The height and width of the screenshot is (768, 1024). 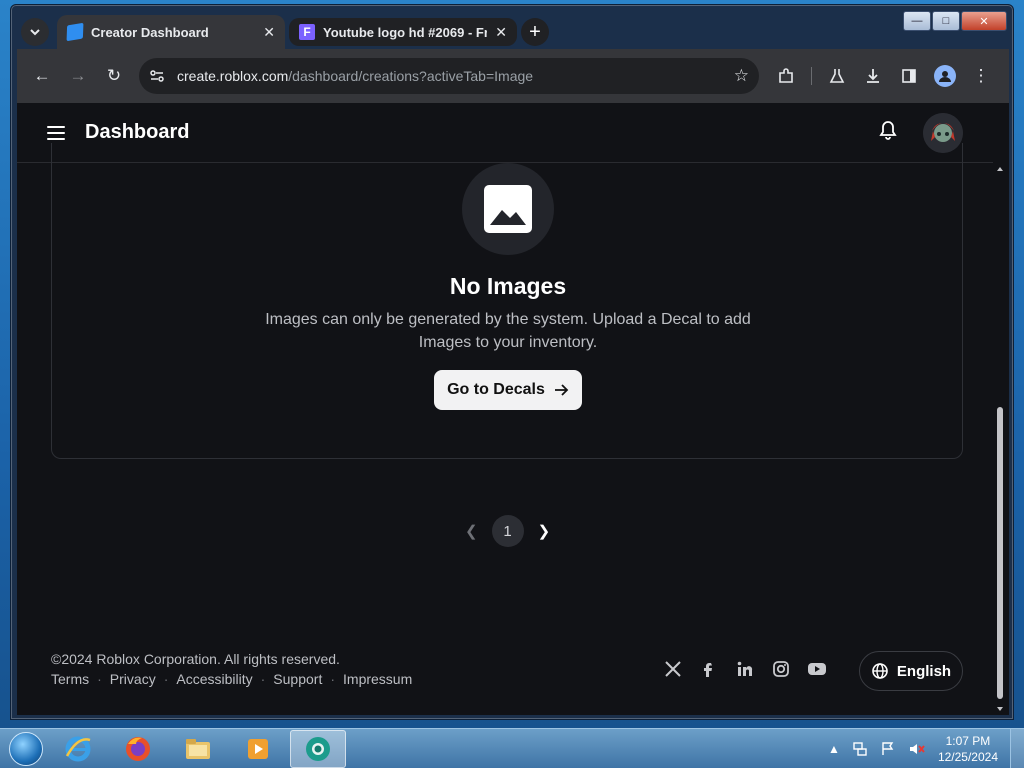 What do you see at coordinates (508, 286) in the screenshot?
I see `empty-state-title: No Images` at bounding box center [508, 286].